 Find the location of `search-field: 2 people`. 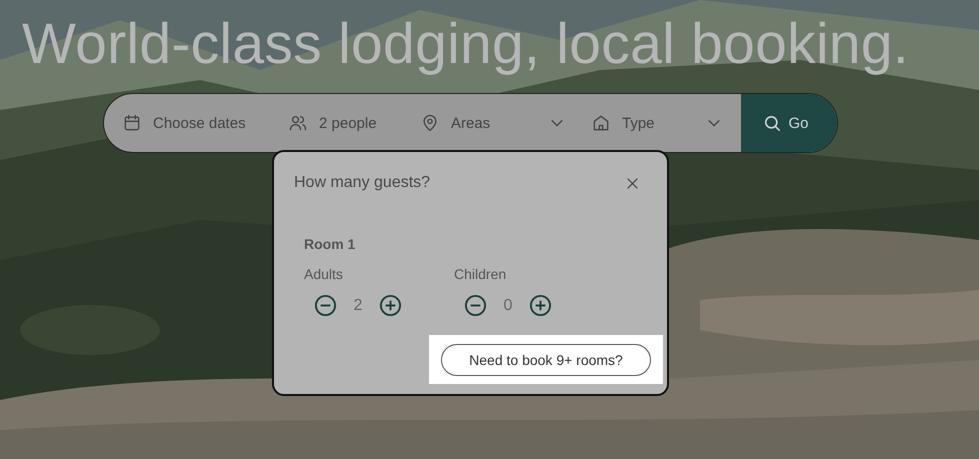

search-field: 2 people is located at coordinates (349, 123).